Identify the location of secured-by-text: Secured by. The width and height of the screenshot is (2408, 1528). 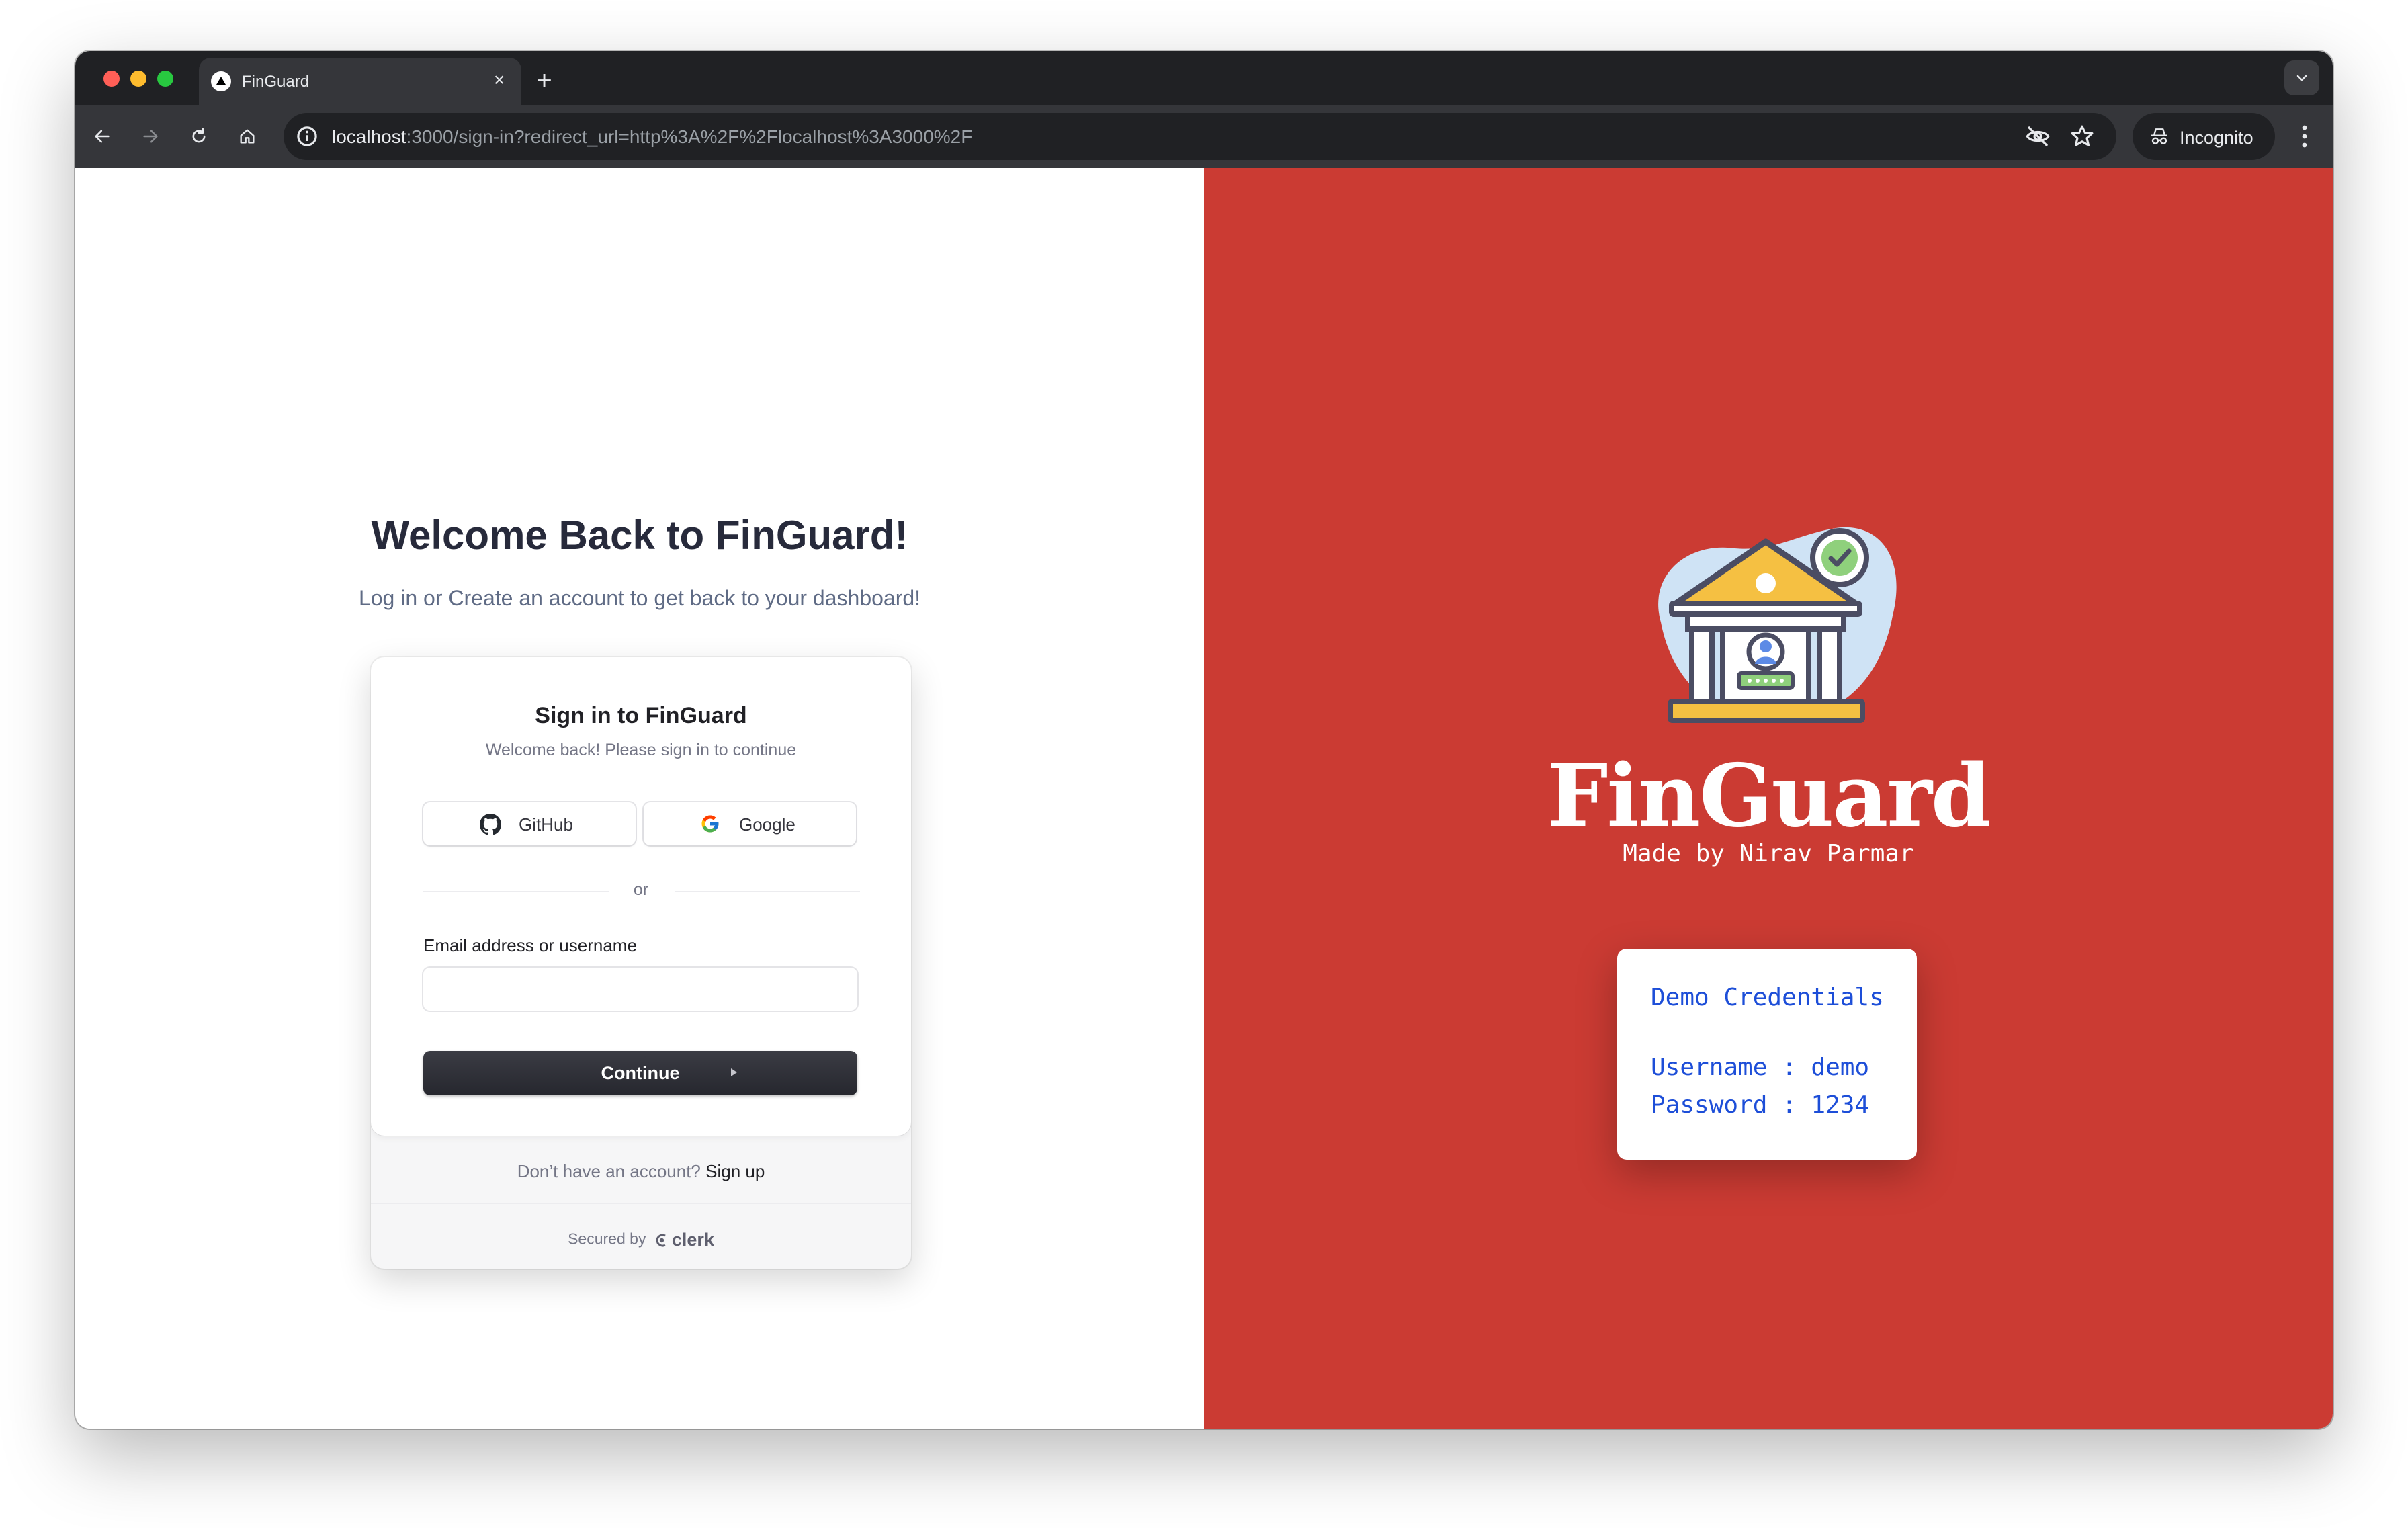
(607, 1239).